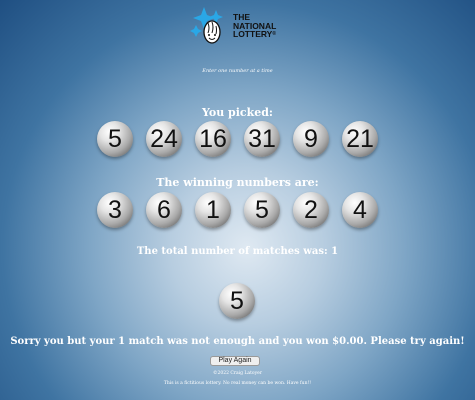 This screenshot has height=400, width=475. What do you see at coordinates (164, 210) in the screenshot?
I see `winning-ball: 6` at bounding box center [164, 210].